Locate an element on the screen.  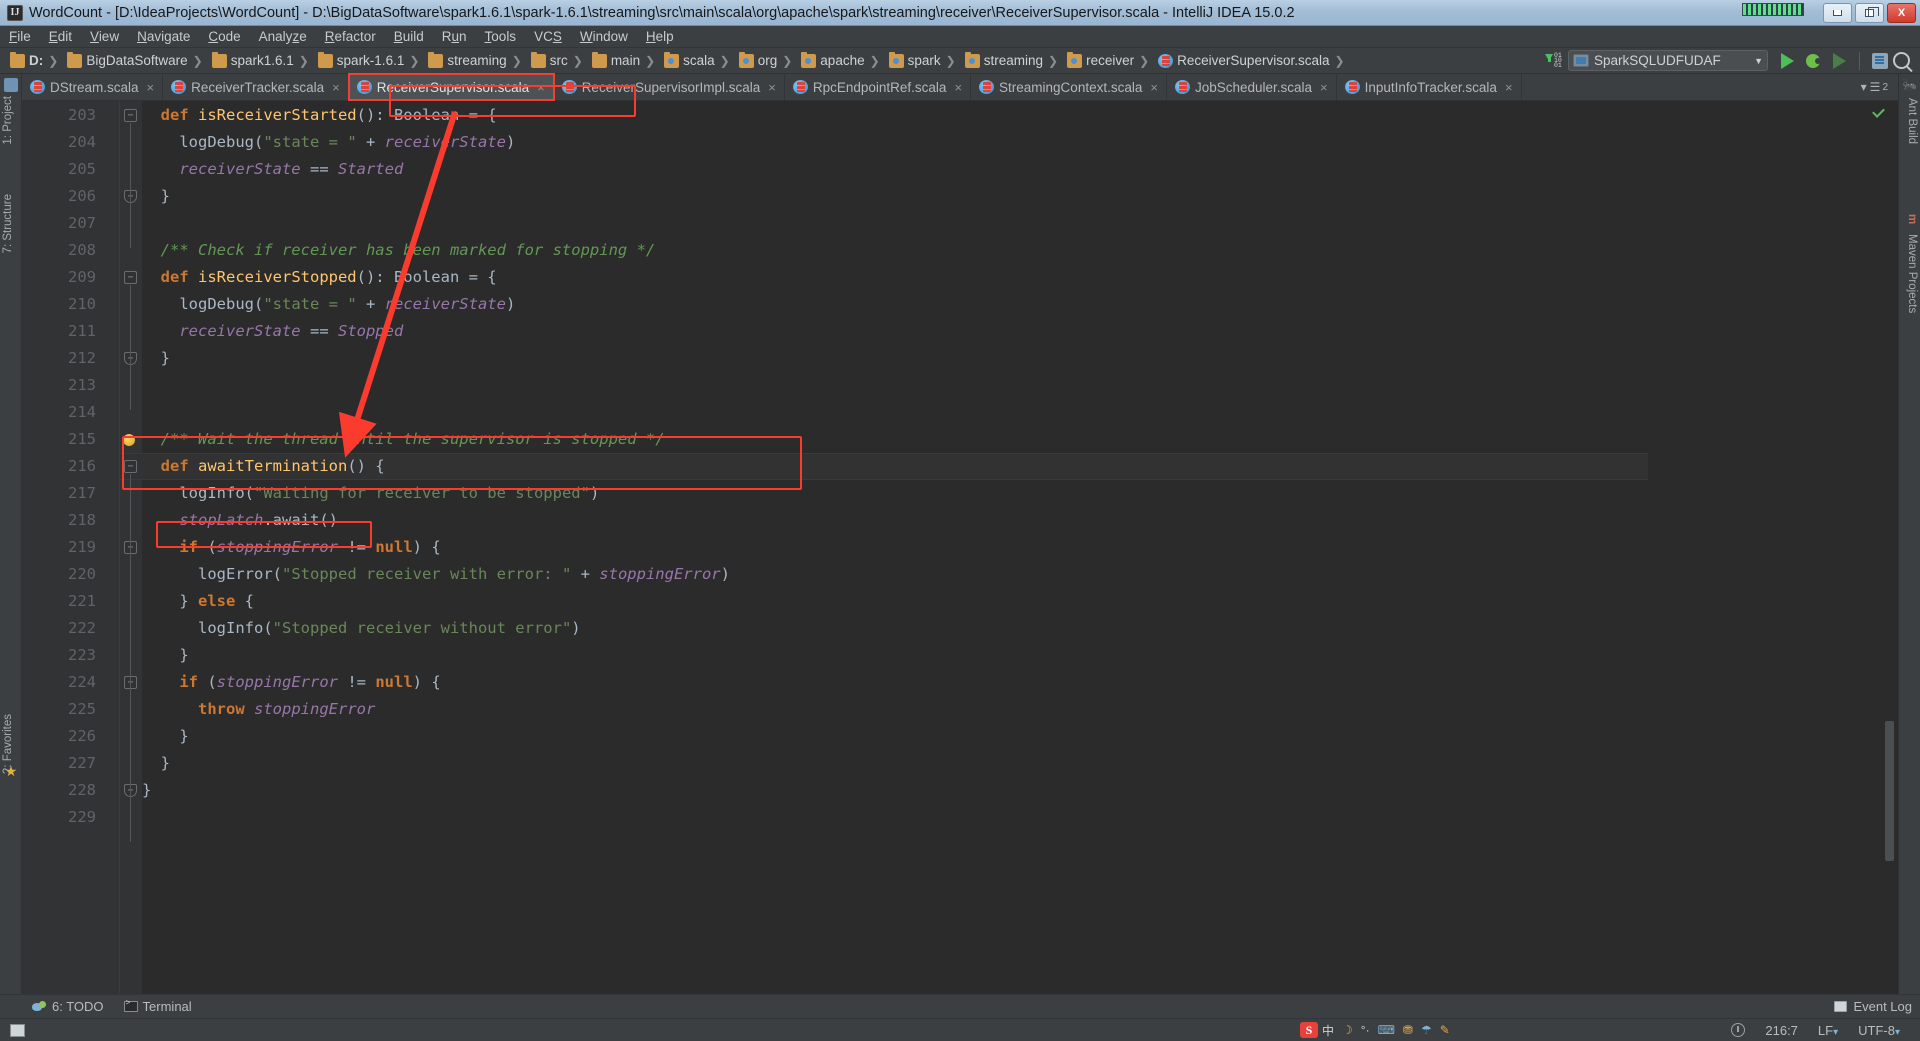
breadcrumb-item-spark: spark ❯ is located at coordinates (923, 61).